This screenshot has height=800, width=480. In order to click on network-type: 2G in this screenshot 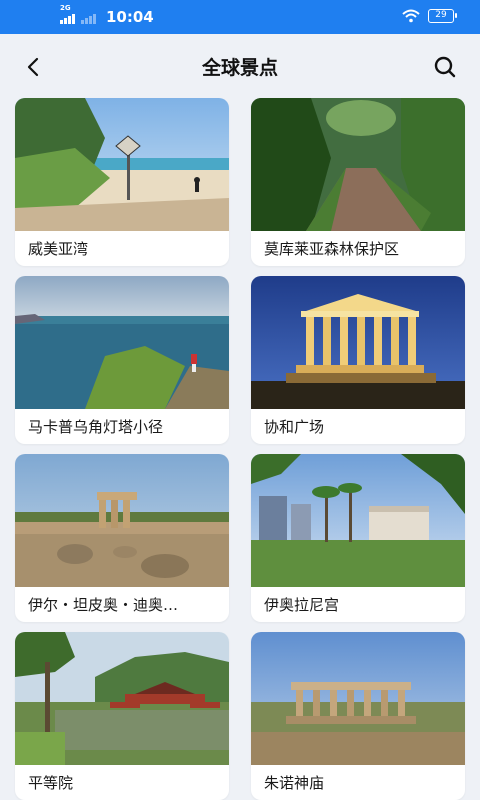, I will do `click(65, 8)`.